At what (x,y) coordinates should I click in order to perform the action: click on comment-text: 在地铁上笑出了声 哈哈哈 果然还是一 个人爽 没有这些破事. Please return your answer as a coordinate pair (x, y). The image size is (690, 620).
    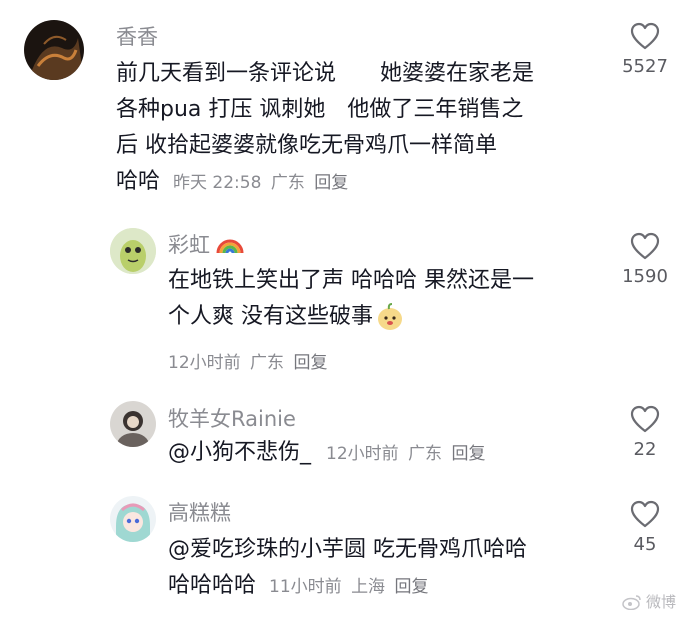
    Looking at the image, I should click on (388, 299).